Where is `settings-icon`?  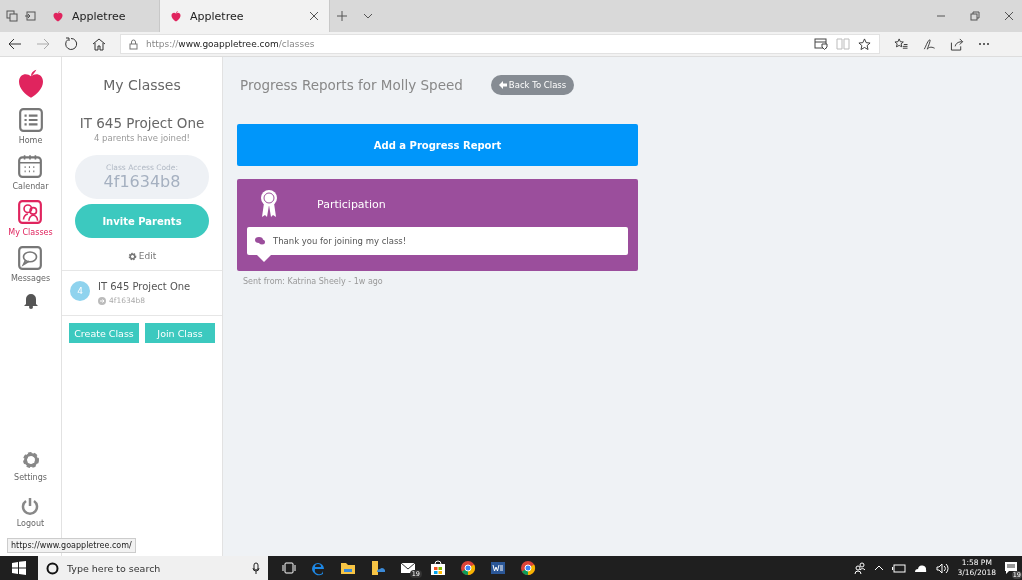
settings-icon is located at coordinates (30, 460).